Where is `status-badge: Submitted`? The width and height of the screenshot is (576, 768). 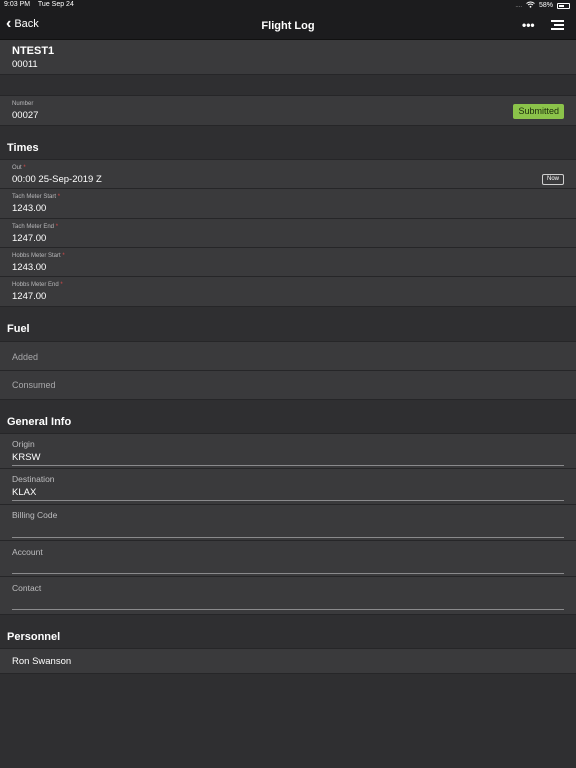
status-badge: Submitted is located at coordinates (538, 111).